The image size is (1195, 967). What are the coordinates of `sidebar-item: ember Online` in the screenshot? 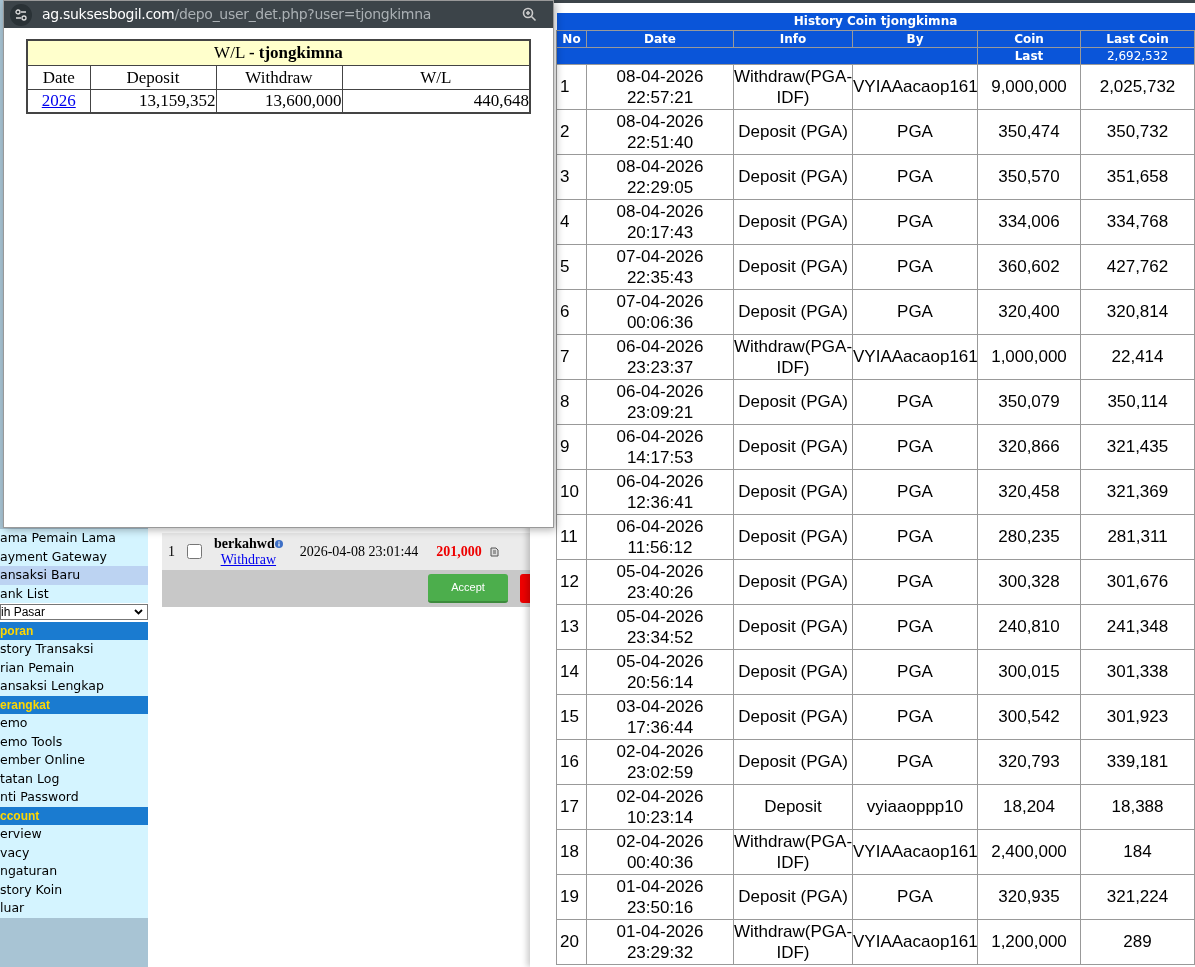 It's located at (74, 760).